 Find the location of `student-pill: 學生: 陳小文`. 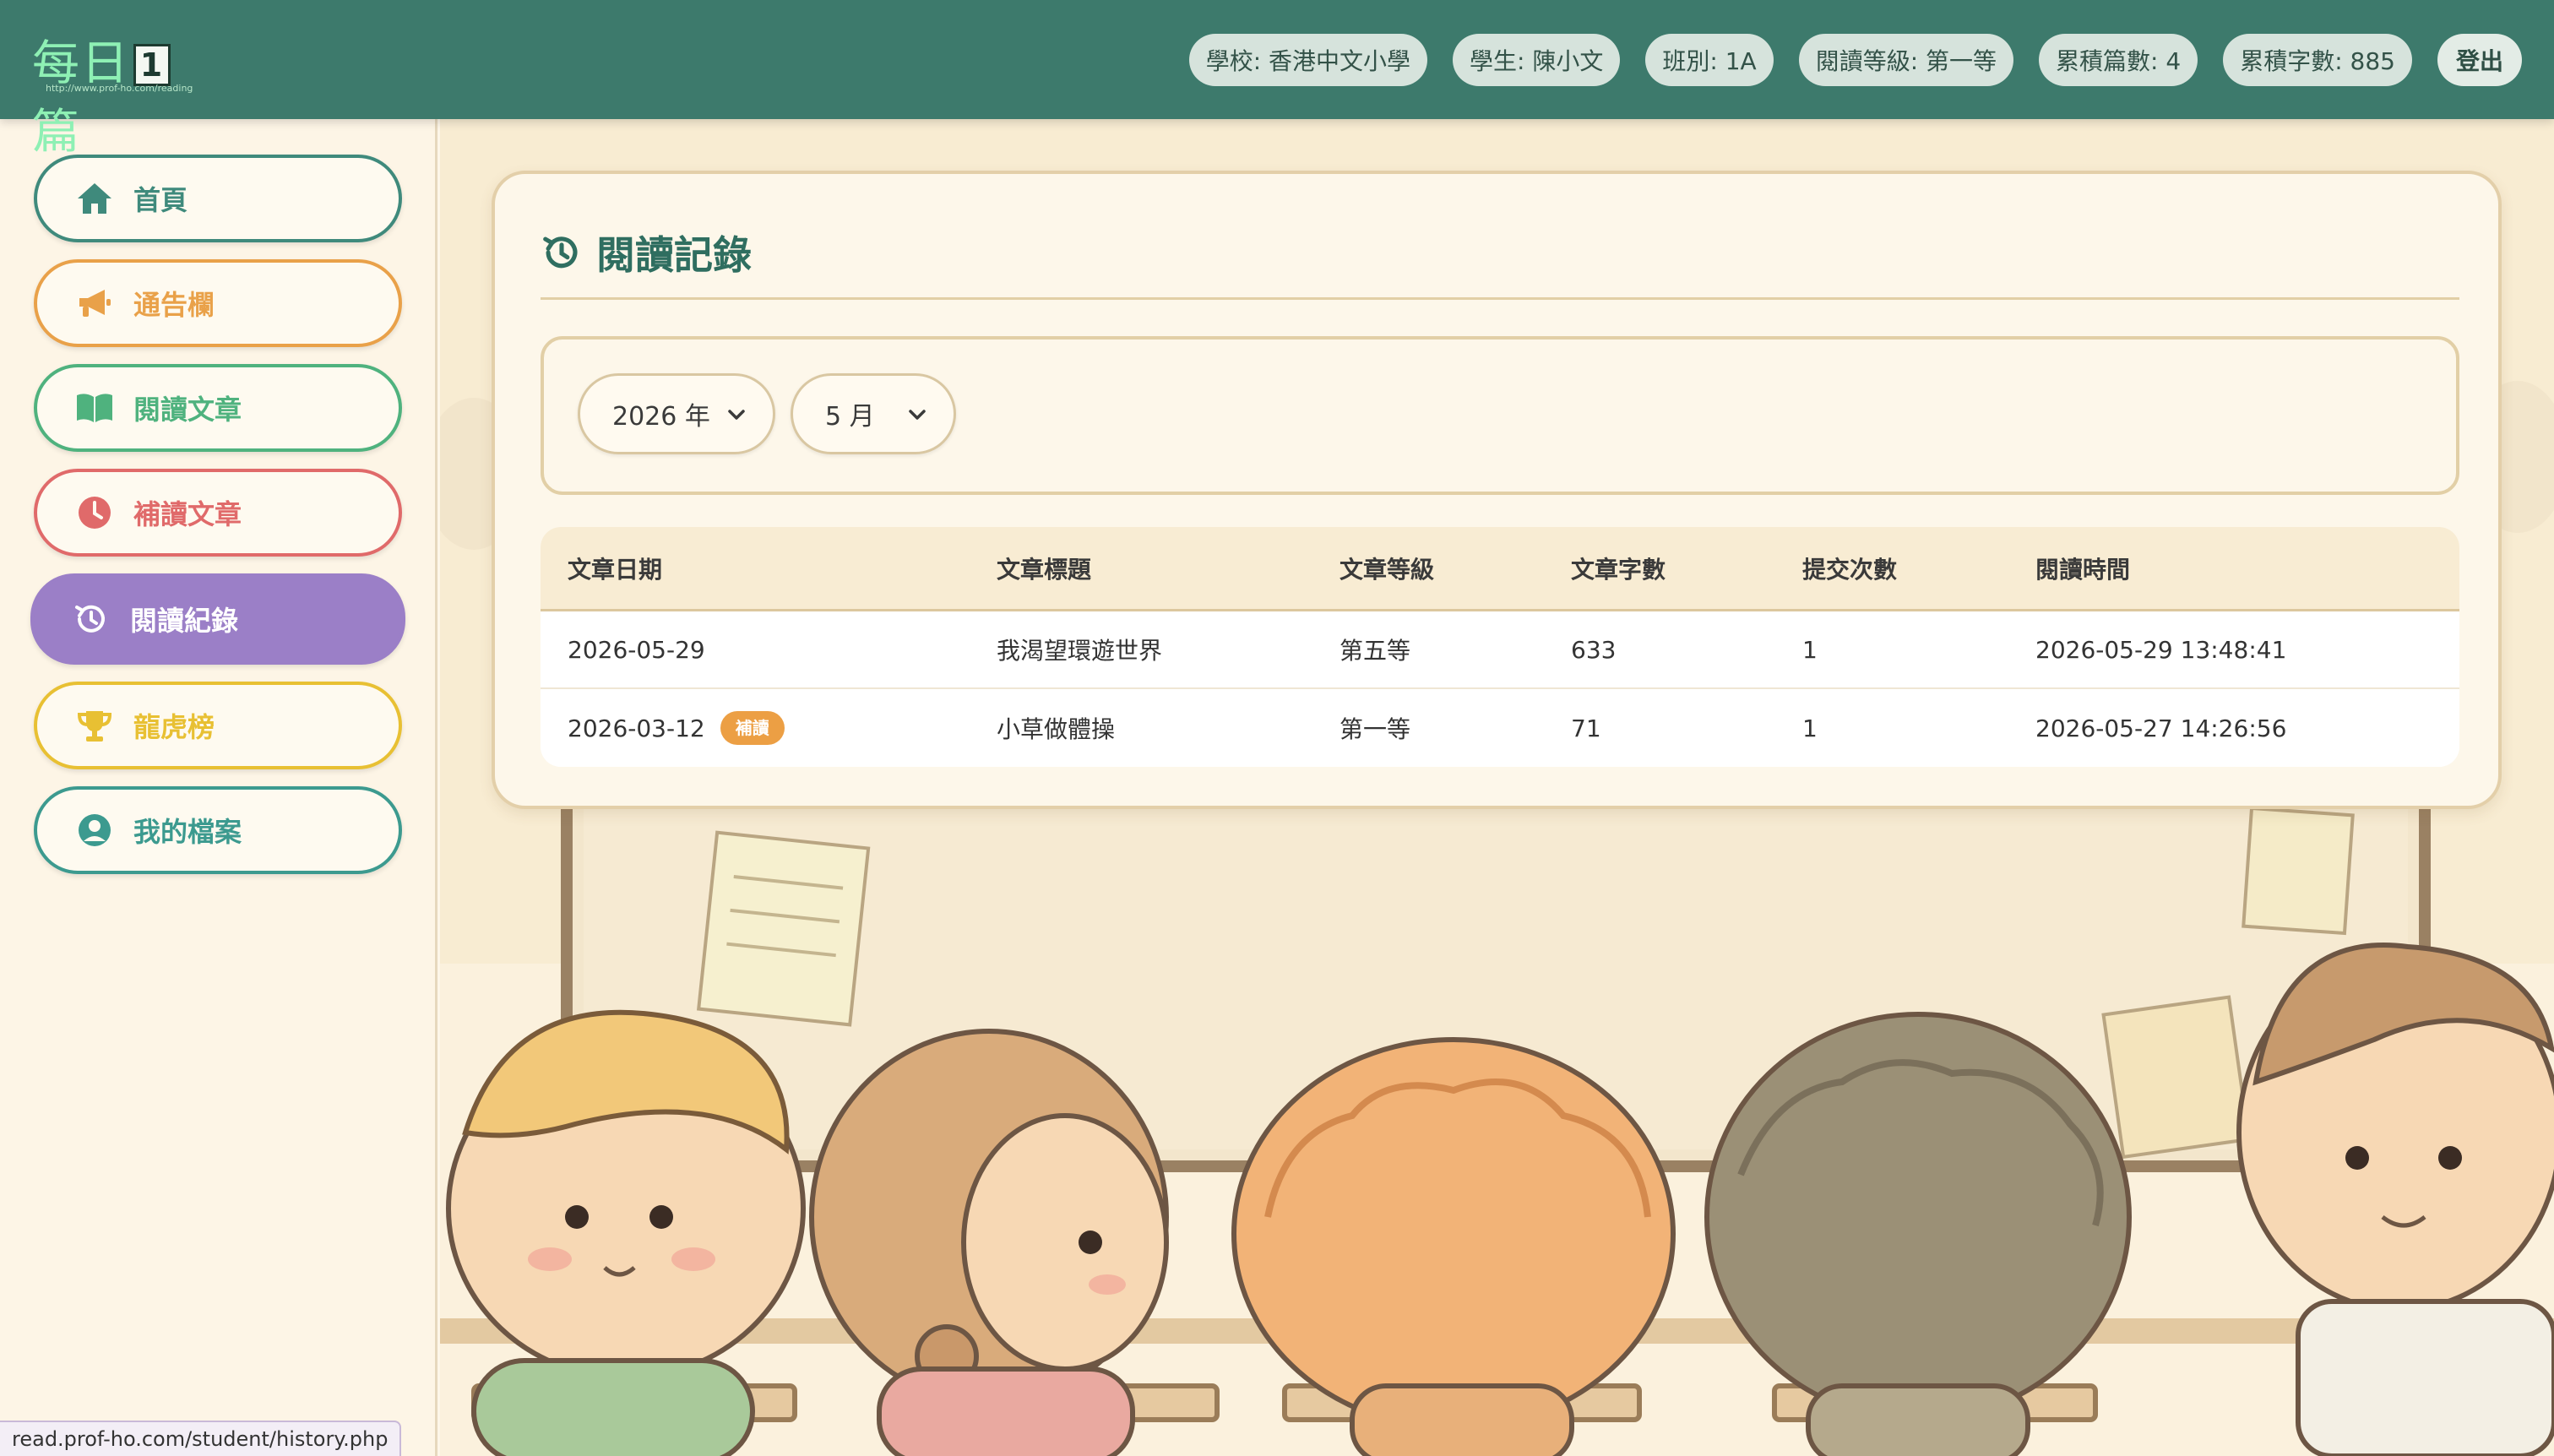

student-pill: 學生: 陳小文 is located at coordinates (1537, 60).